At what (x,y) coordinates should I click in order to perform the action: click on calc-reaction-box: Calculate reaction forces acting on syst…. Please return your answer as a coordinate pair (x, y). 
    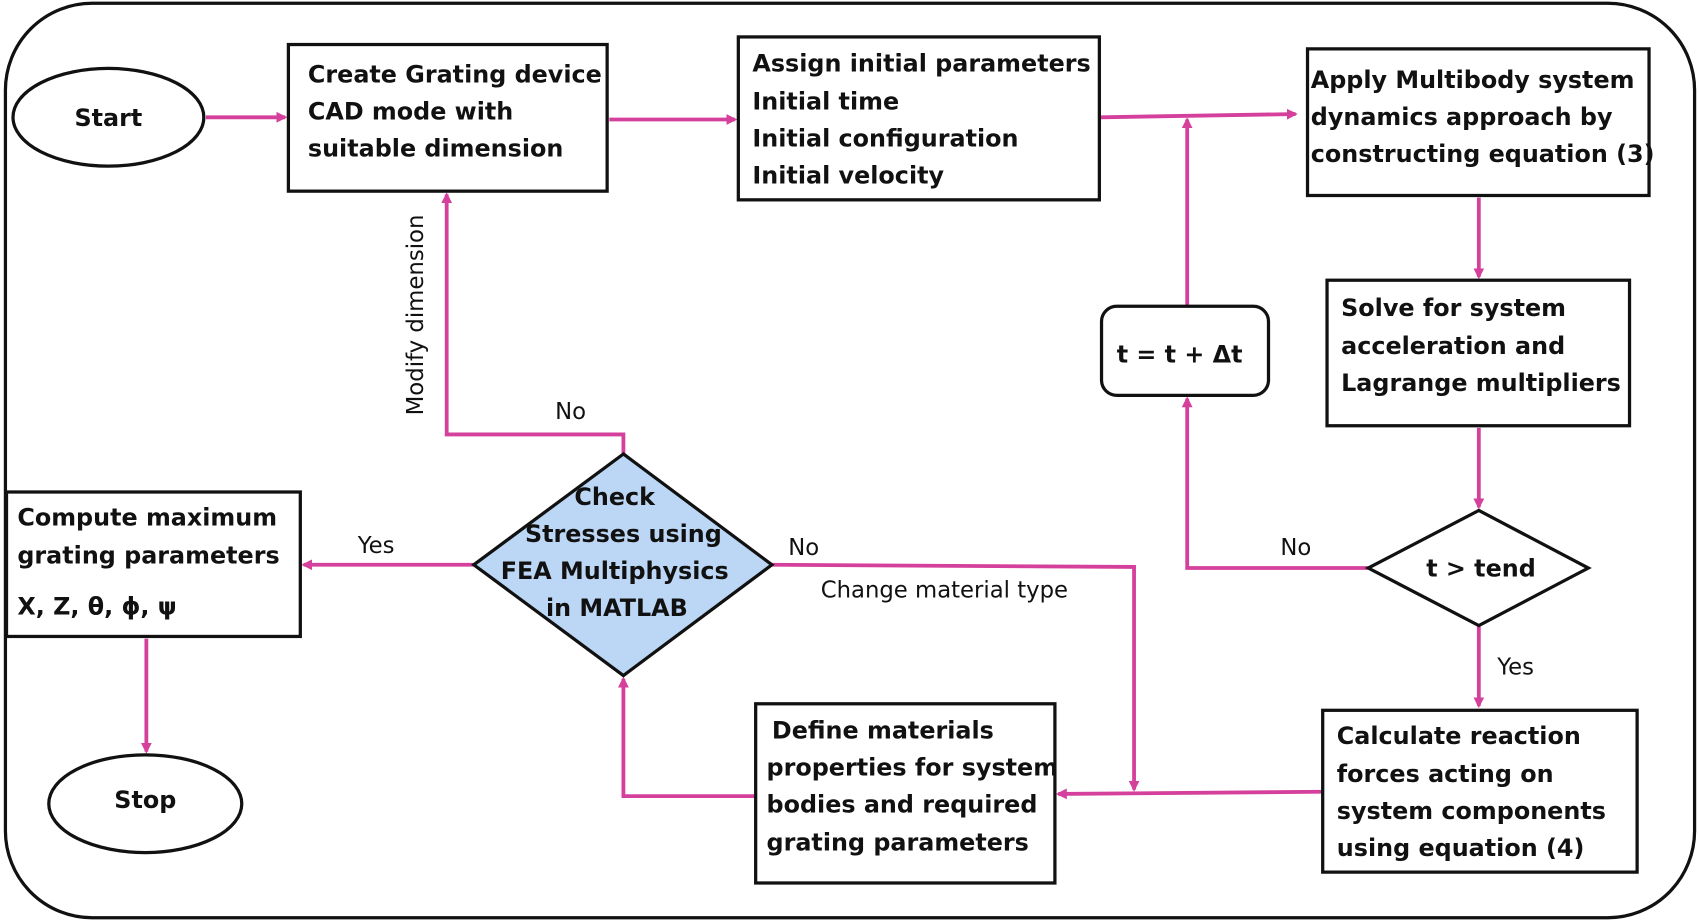
    Looking at the image, I should click on (1480, 791).